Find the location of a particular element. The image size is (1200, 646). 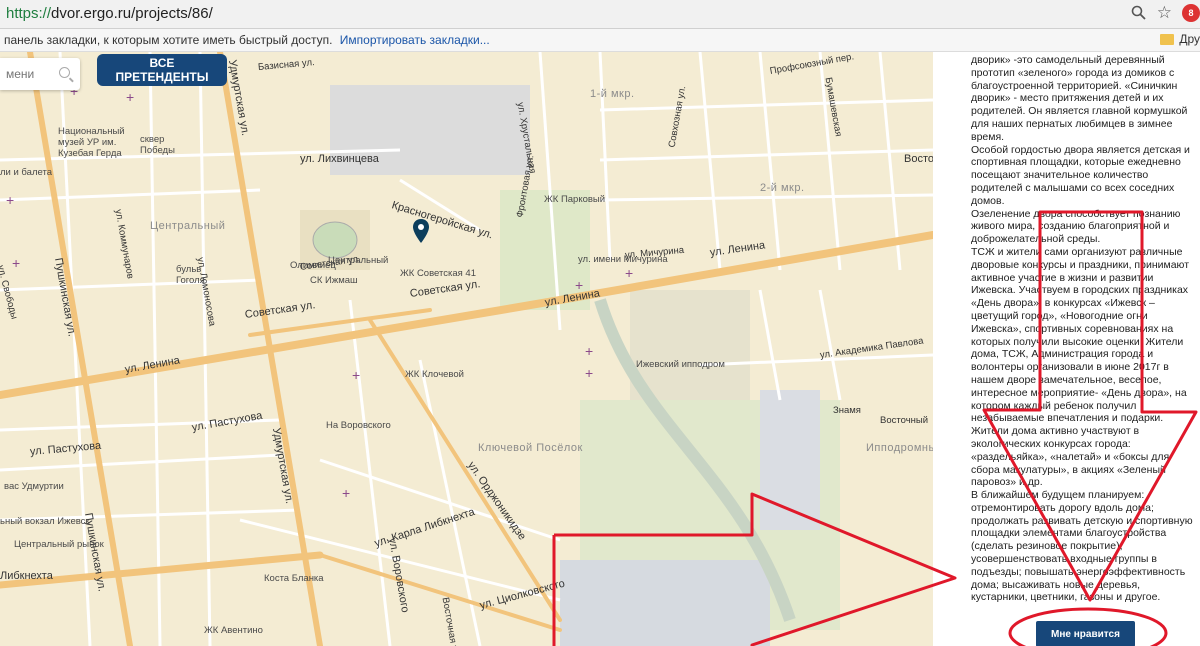

poi-label: Коста Бланка is located at coordinates (294, 578).